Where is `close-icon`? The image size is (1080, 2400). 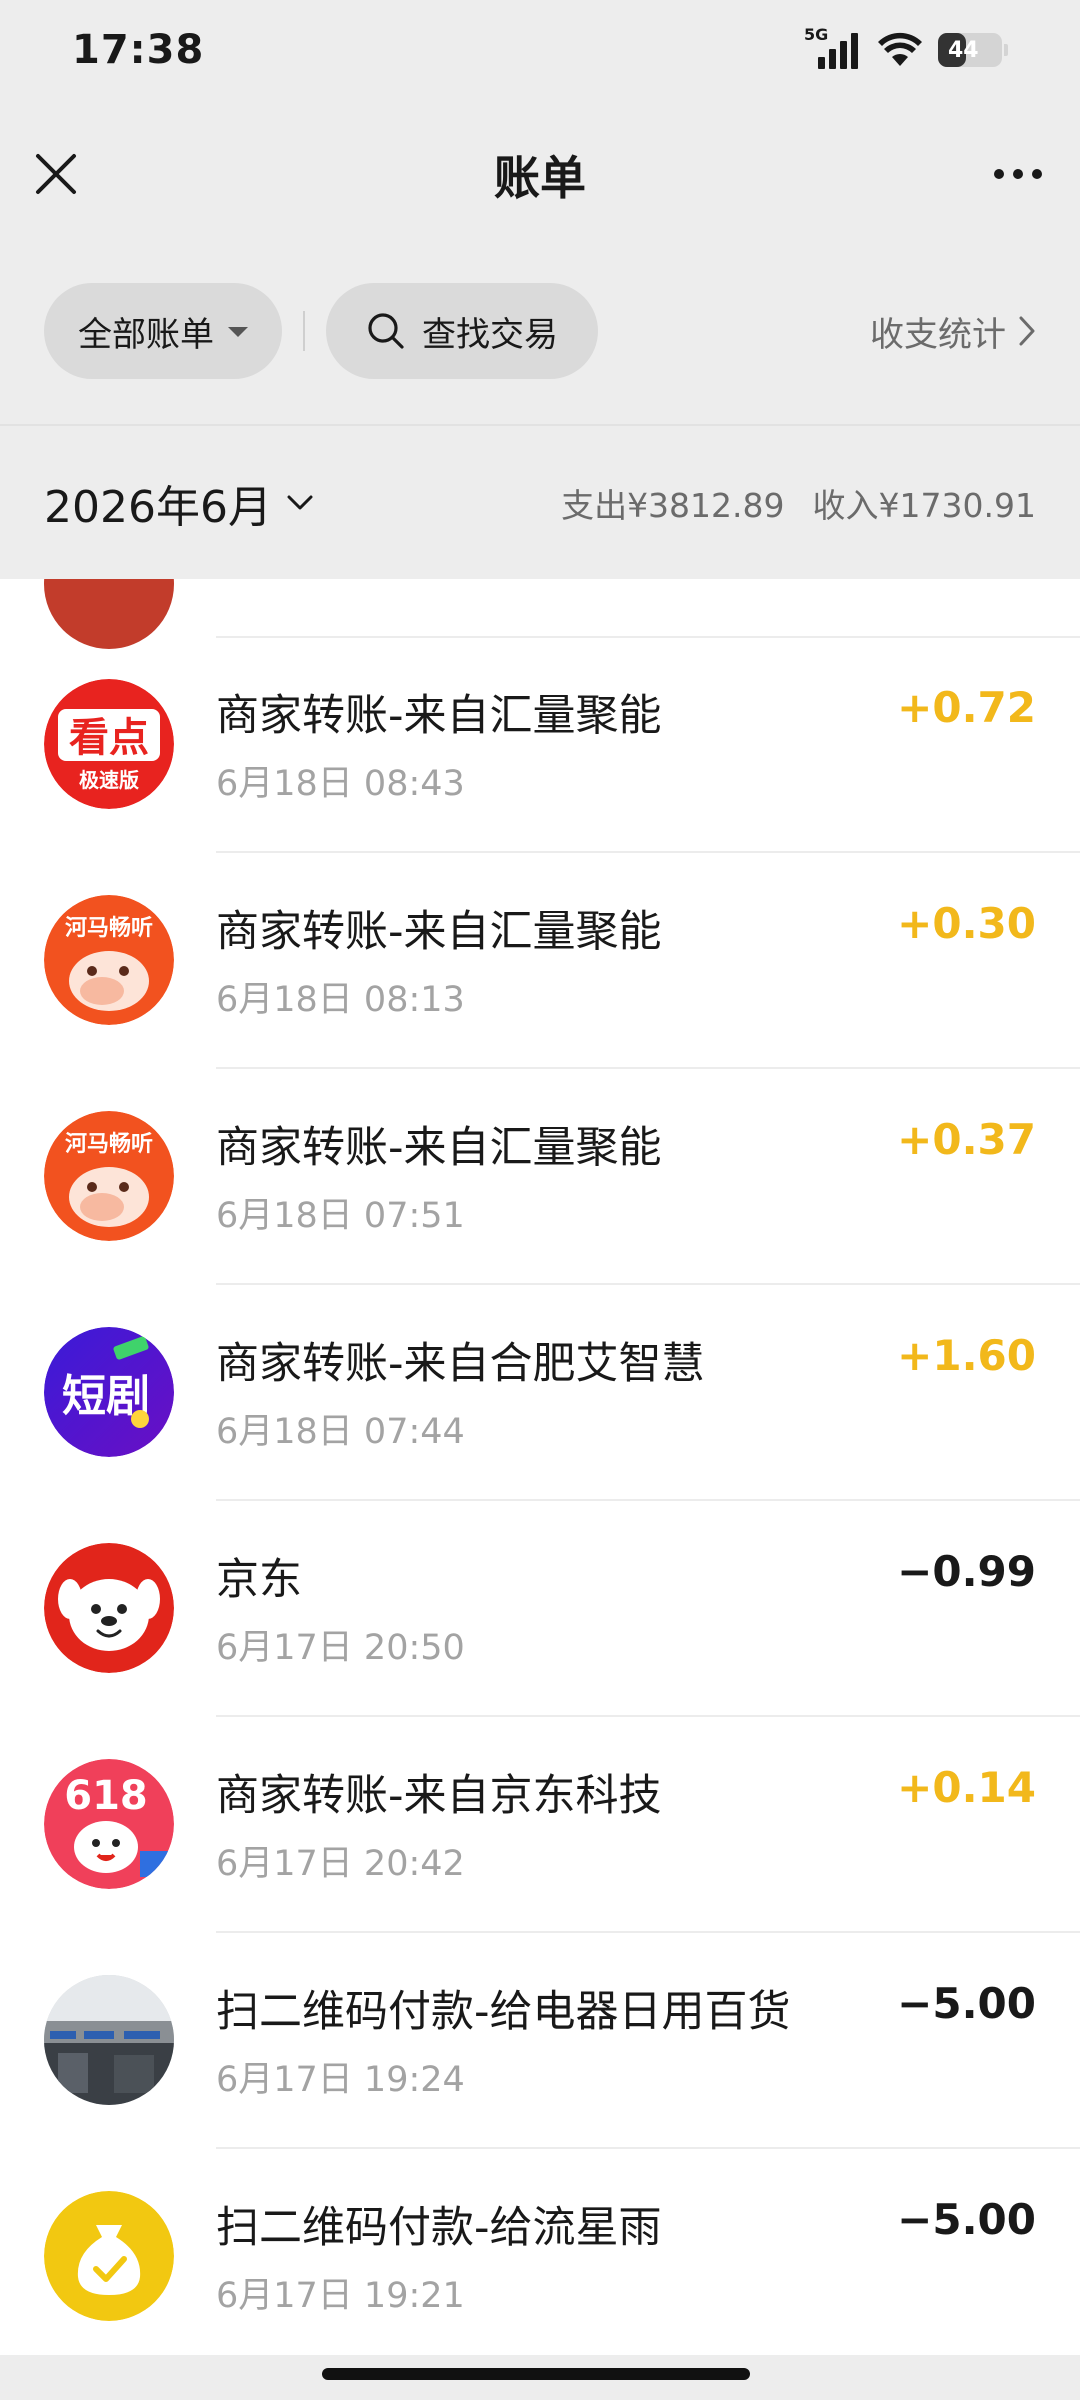
close-icon is located at coordinates (56, 174).